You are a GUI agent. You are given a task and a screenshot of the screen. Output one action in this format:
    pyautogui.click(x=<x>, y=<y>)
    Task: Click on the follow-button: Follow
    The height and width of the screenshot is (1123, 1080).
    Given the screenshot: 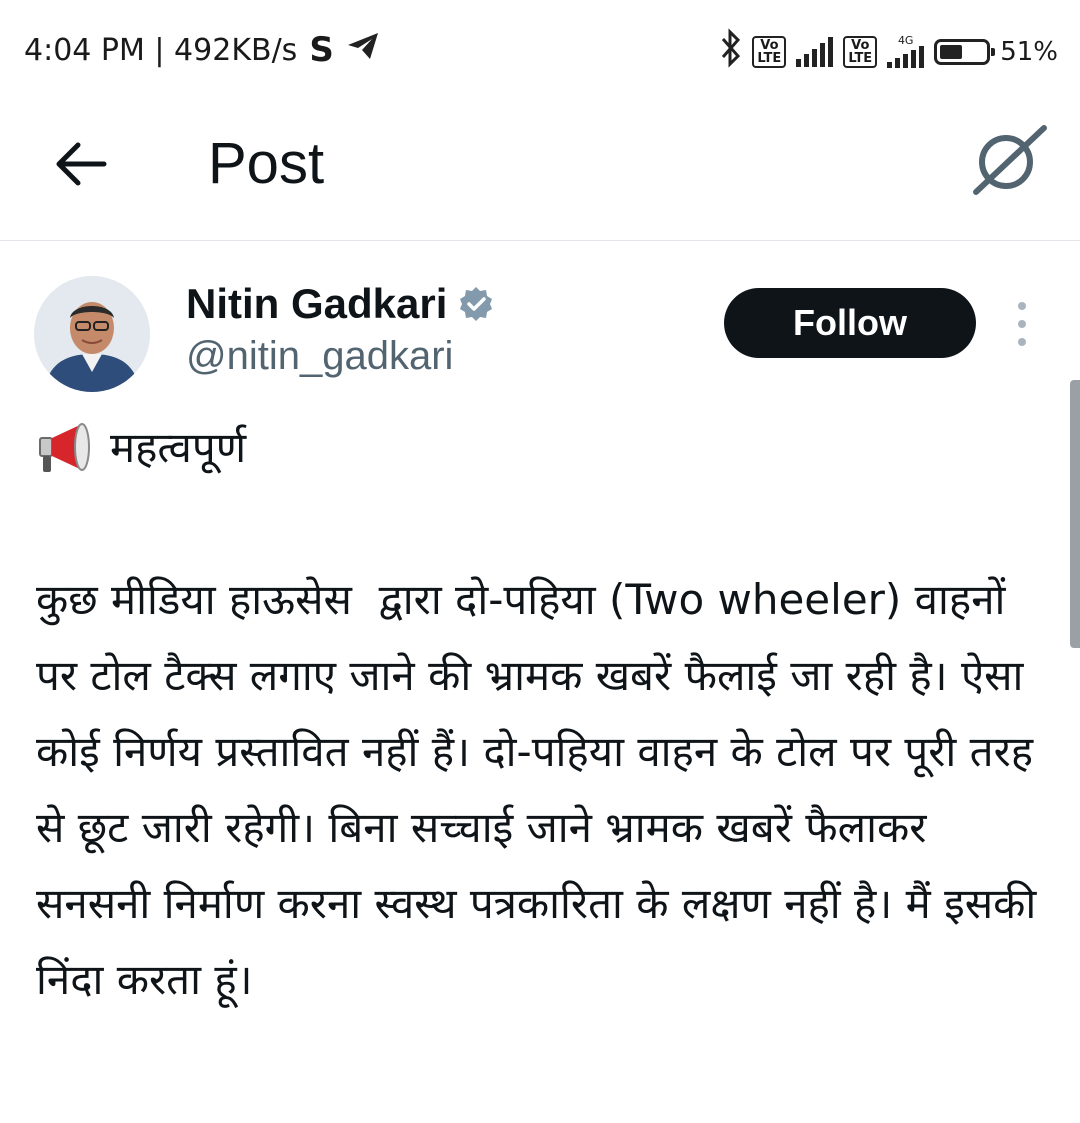 What is the action you would take?
    pyautogui.click(x=850, y=323)
    